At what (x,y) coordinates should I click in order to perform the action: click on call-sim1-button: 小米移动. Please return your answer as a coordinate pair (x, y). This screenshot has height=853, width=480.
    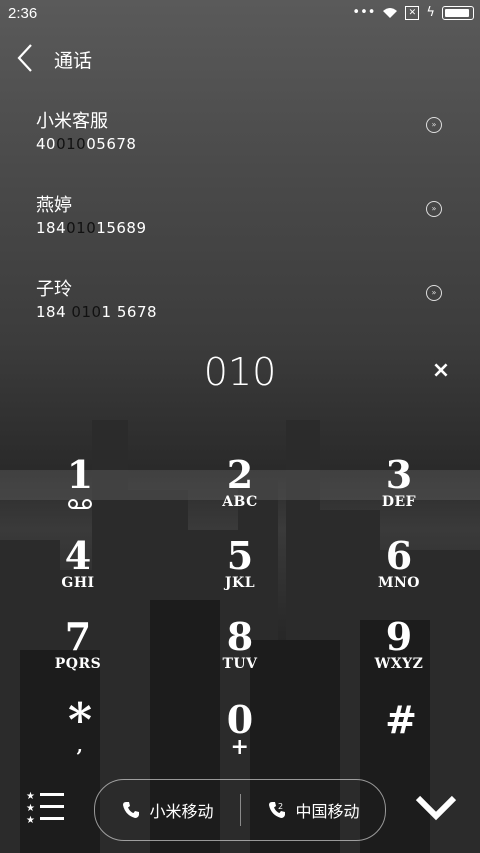
    Looking at the image, I should click on (167, 810).